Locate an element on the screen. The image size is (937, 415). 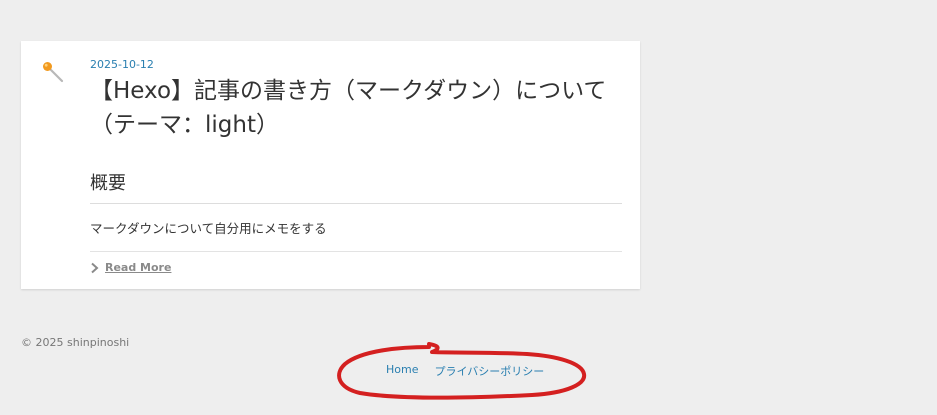
post-date-link: 2025-10-12 is located at coordinates (122, 64).